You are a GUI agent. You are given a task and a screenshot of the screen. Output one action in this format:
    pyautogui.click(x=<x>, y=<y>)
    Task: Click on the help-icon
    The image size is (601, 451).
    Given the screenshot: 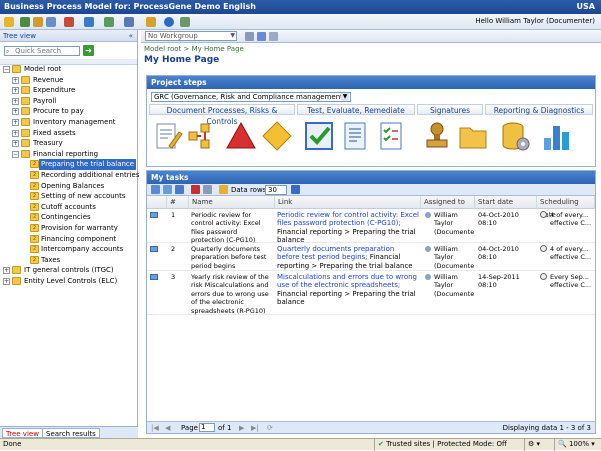 What is the action you would take?
    pyautogui.click(x=169, y=22)
    